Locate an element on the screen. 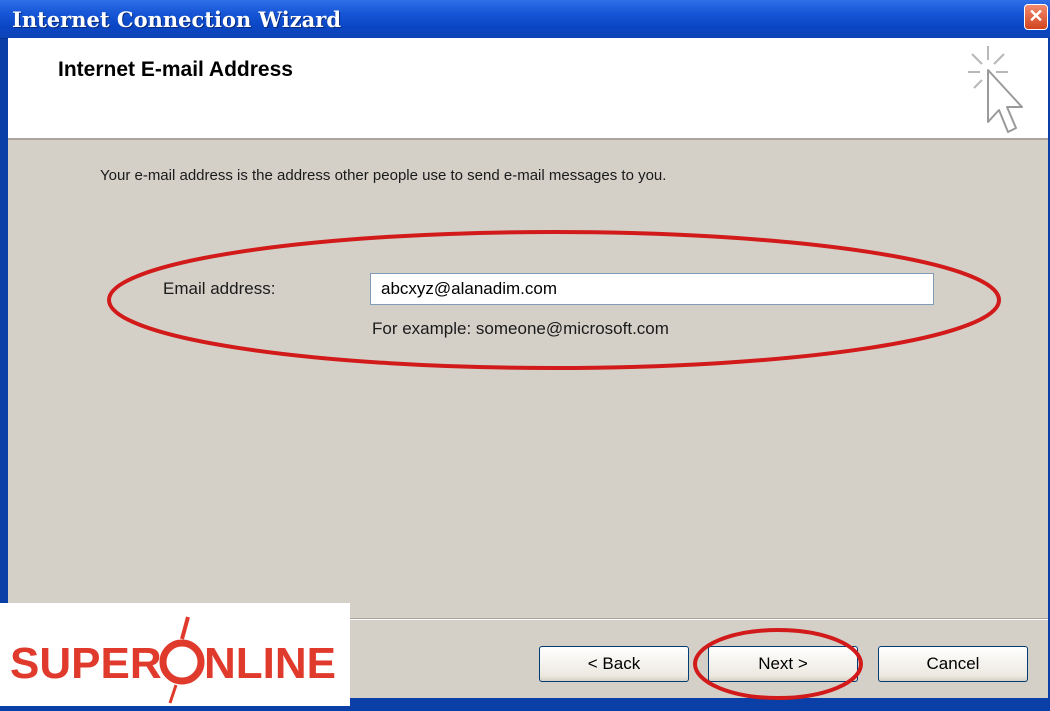  superonline-logo-graphic: SUPER NLINE is located at coordinates (173, 660).